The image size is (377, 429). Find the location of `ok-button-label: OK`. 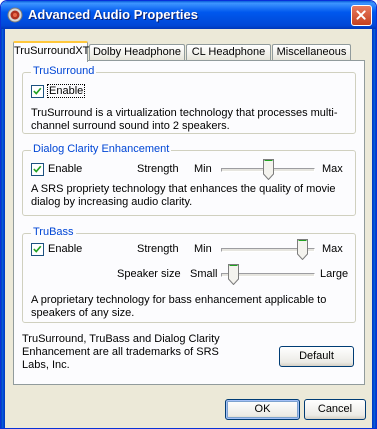

ok-button-label: OK is located at coordinates (262, 409).